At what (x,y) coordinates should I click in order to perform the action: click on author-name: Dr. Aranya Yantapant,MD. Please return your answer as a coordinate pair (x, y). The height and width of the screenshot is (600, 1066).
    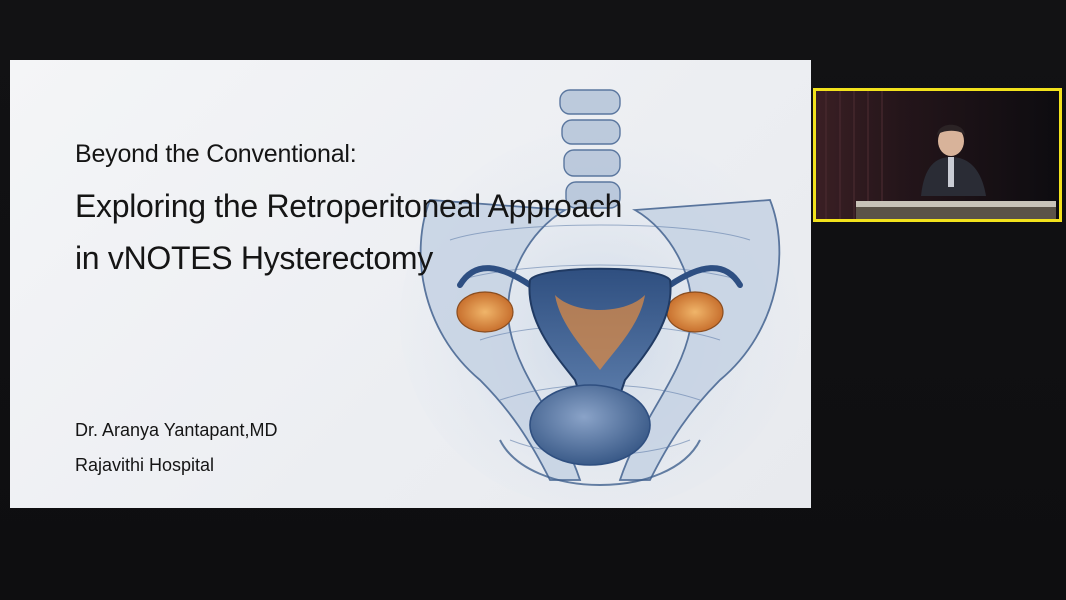
    Looking at the image, I should click on (176, 430).